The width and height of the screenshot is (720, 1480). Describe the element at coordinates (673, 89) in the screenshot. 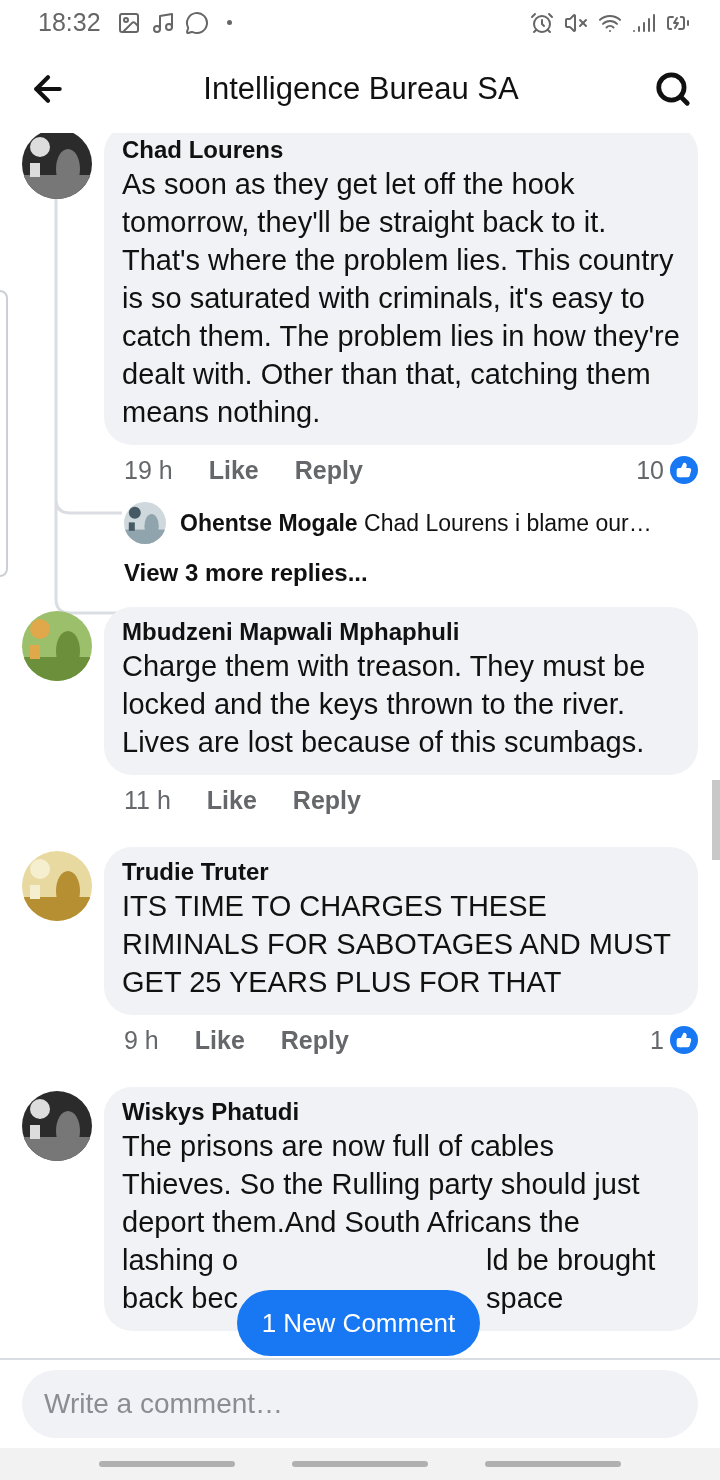

I see `search-button` at that location.